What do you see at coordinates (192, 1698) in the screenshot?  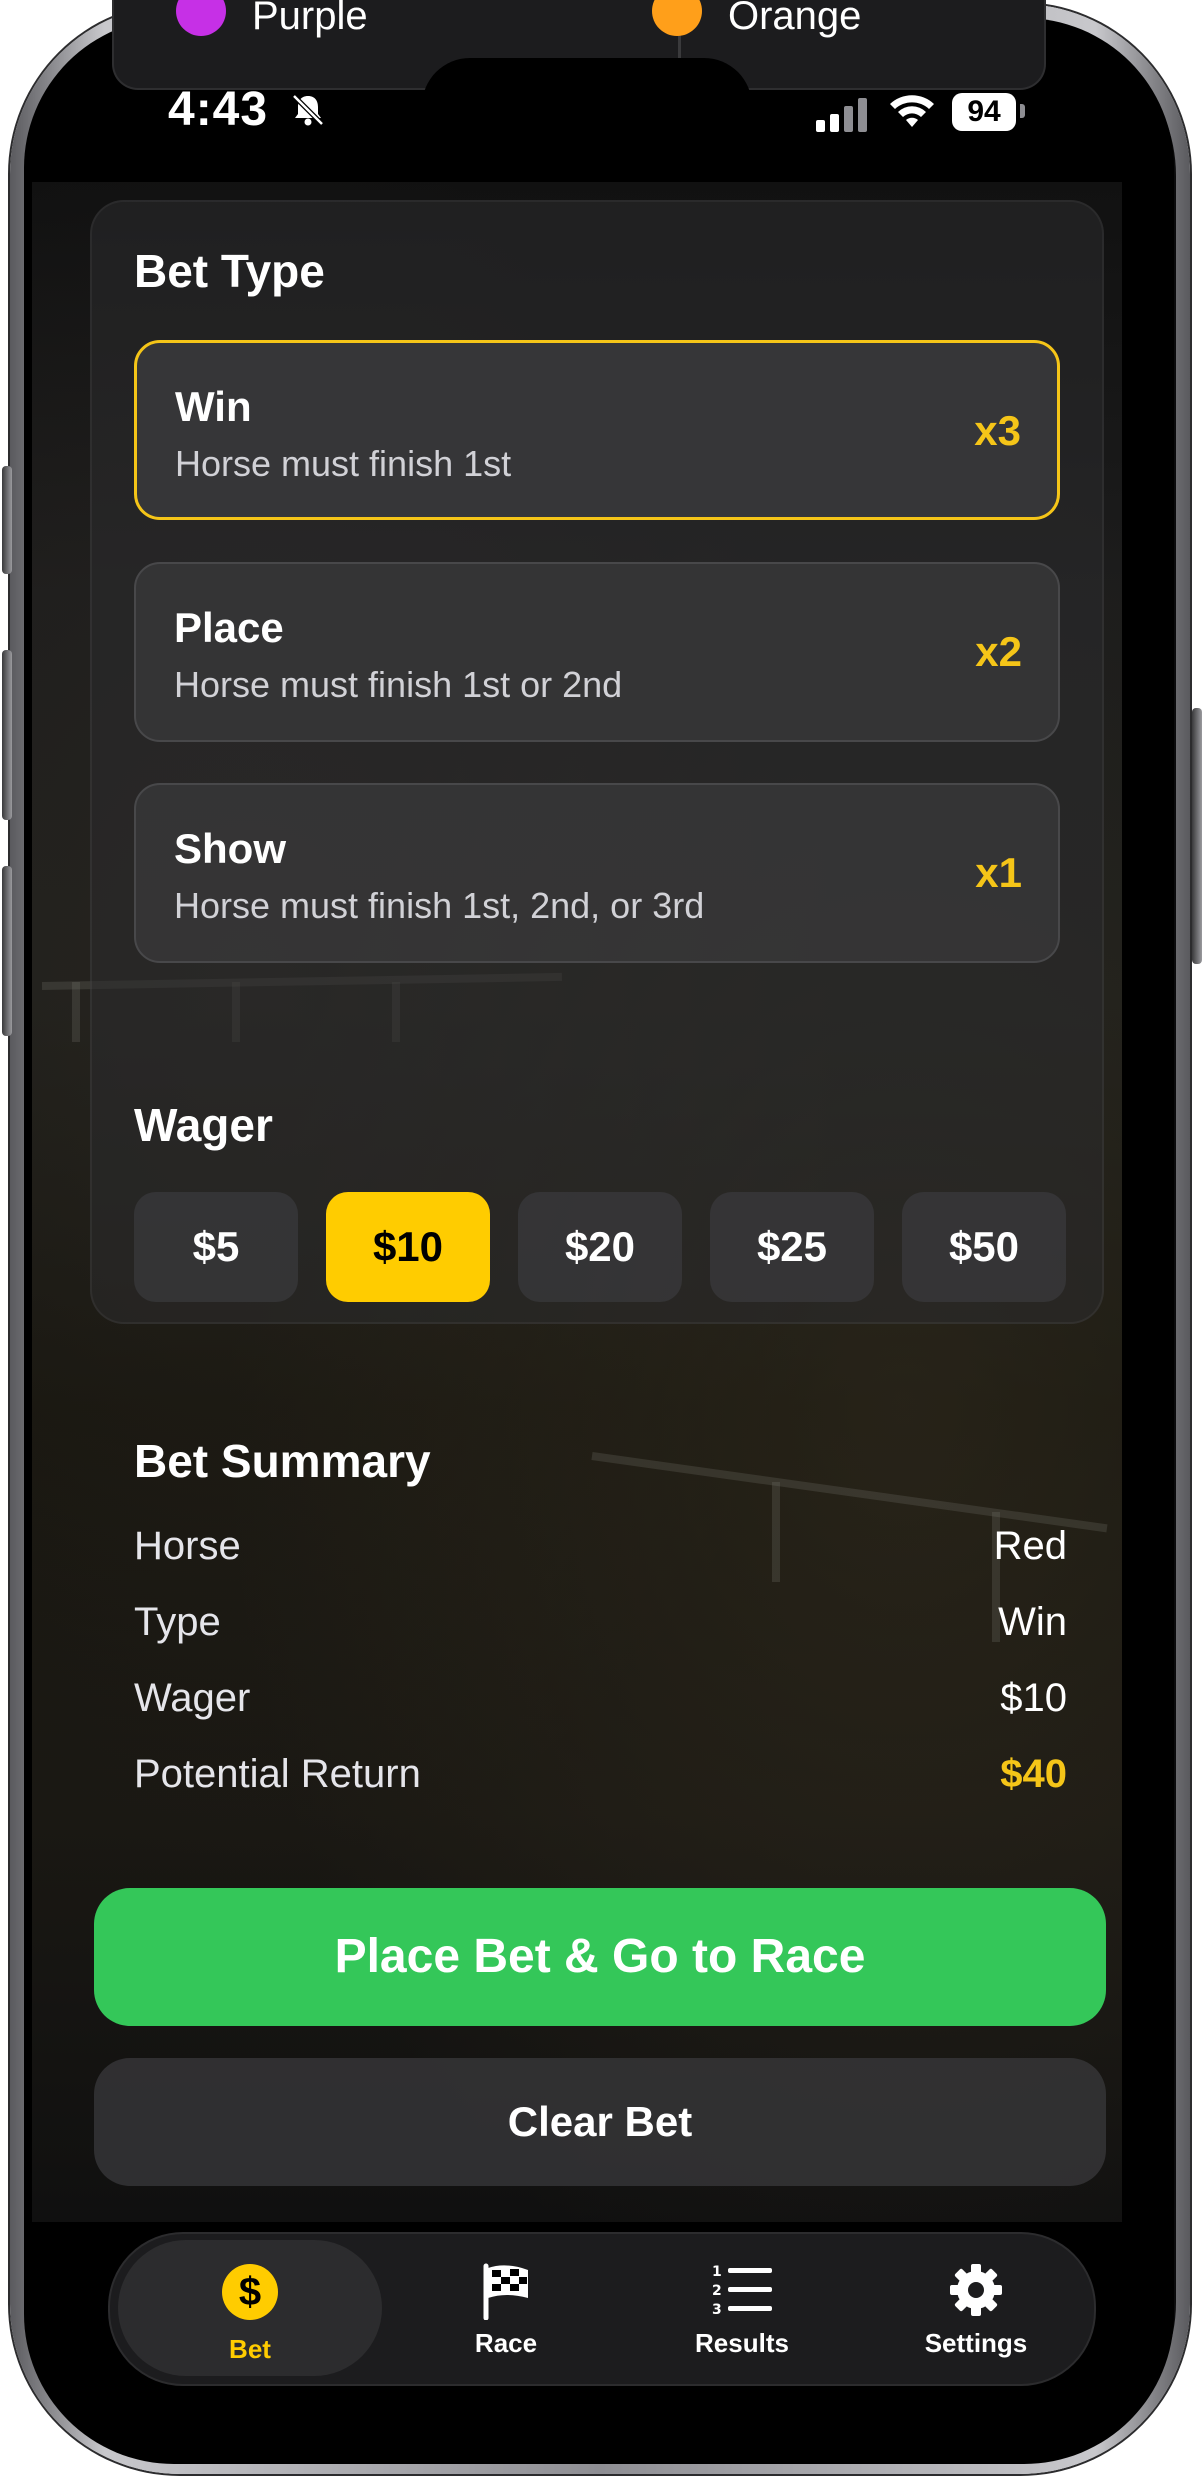 I see `summary-label-wager: Wager` at bounding box center [192, 1698].